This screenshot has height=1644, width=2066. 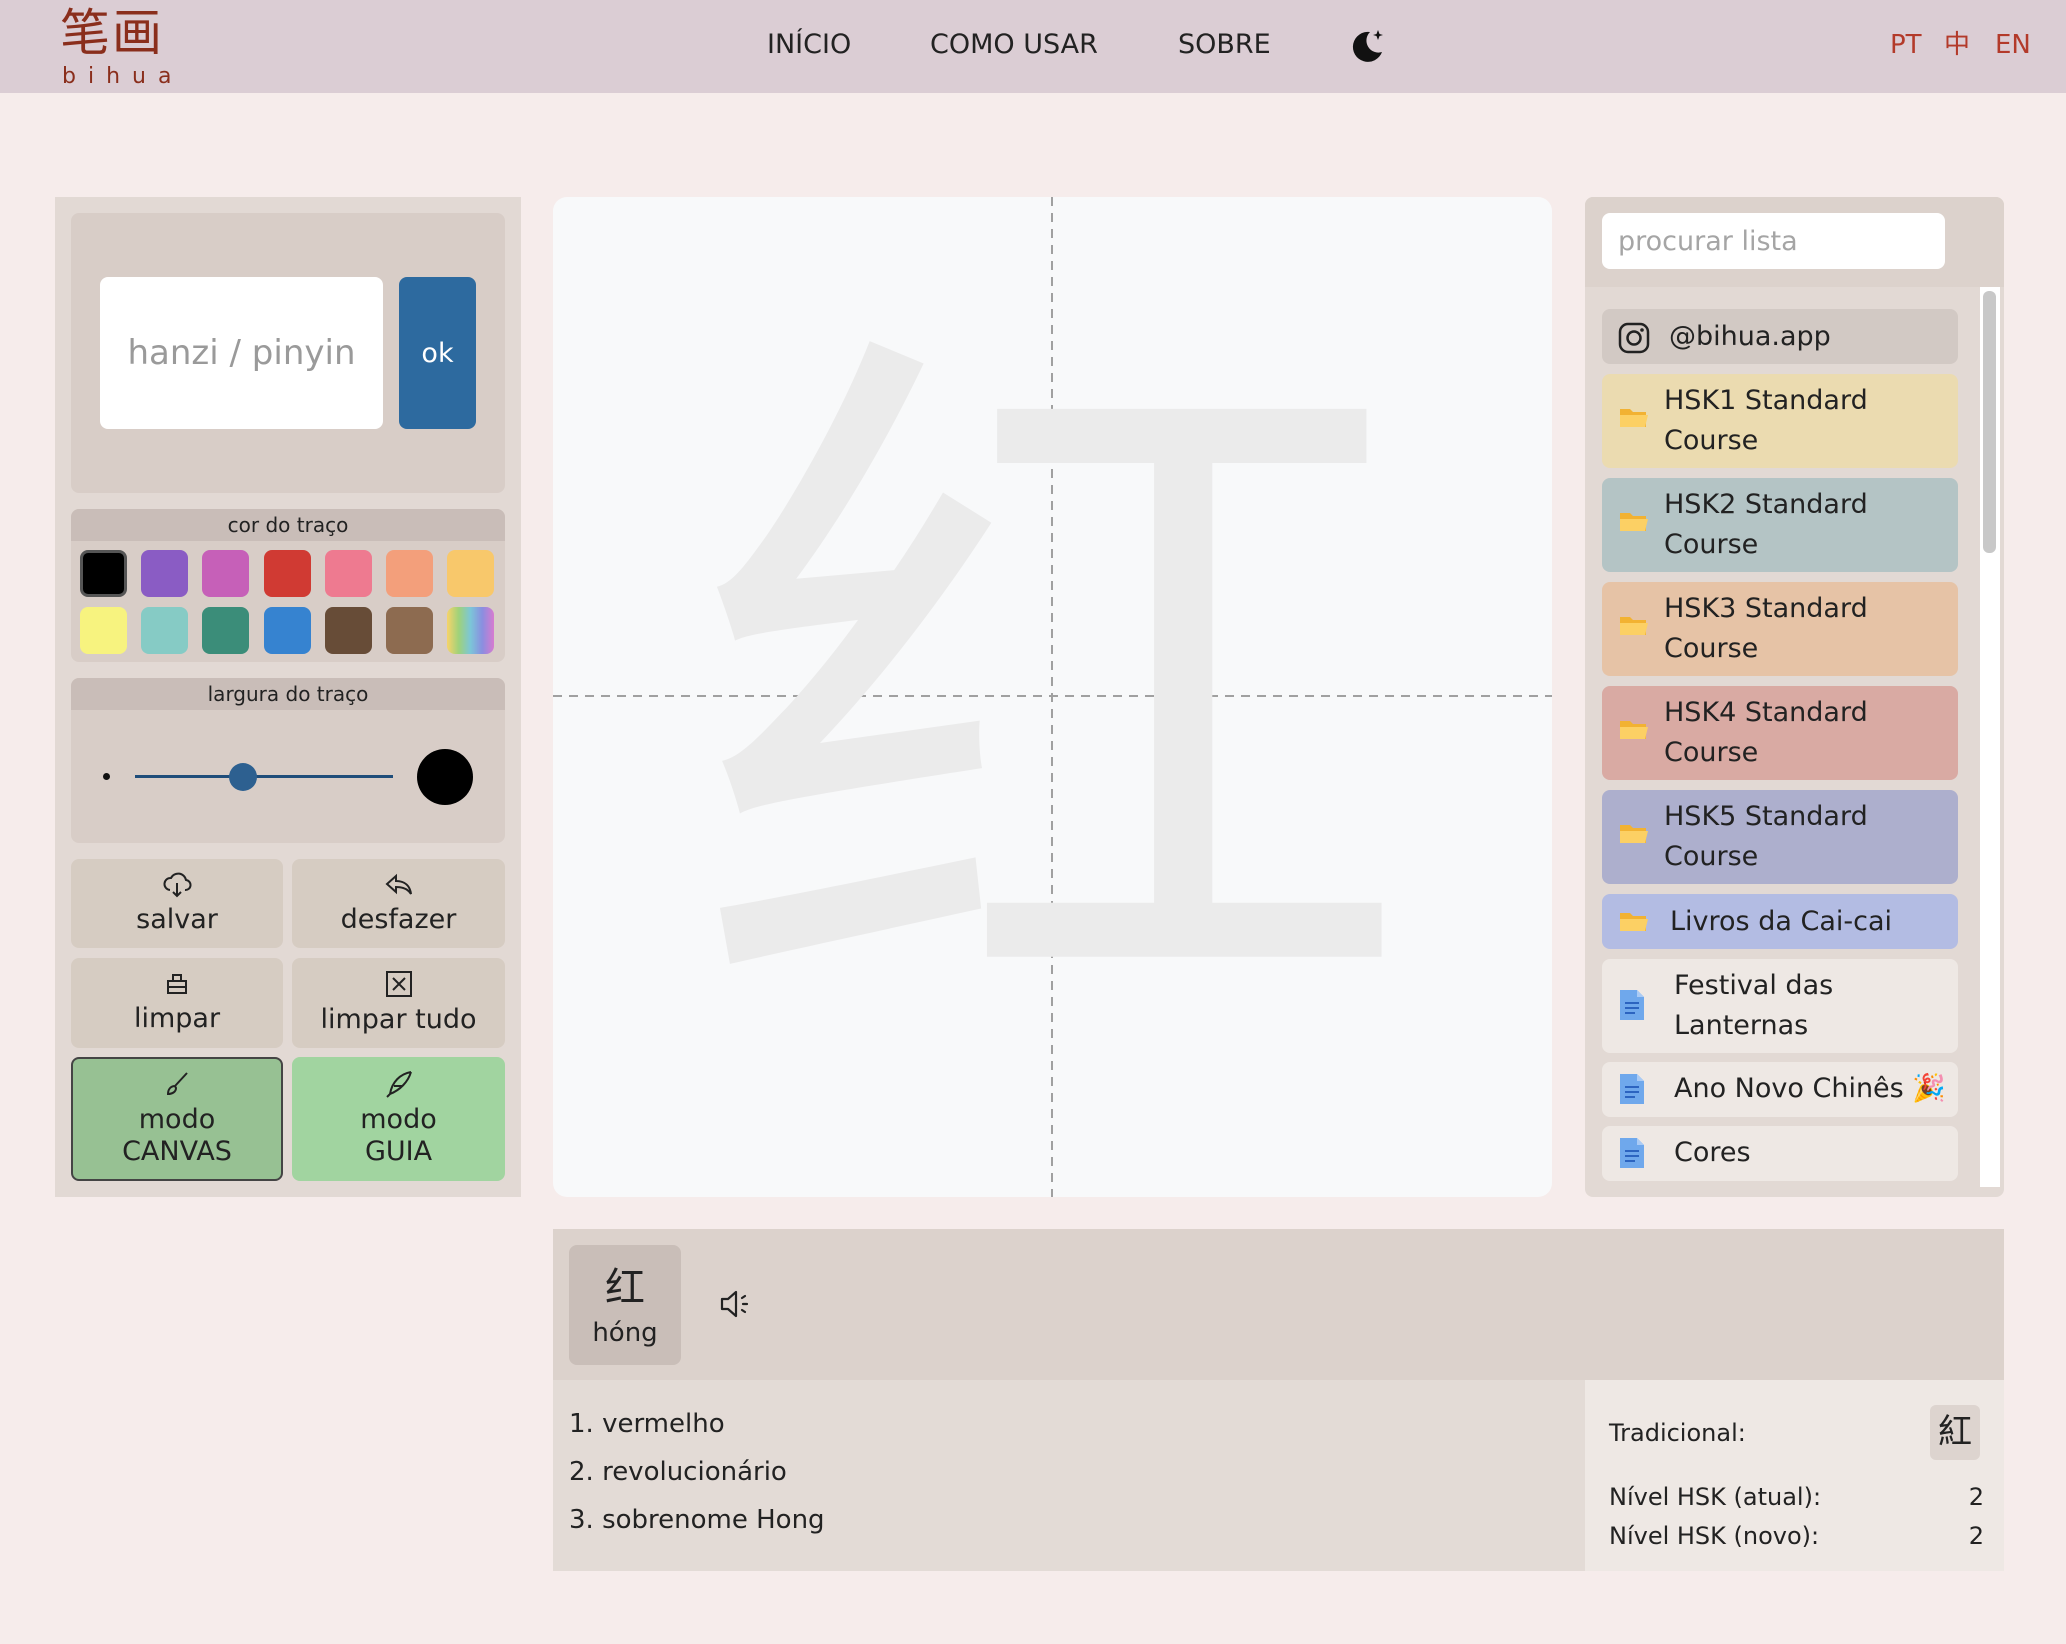 I want to click on list-item-hsk4: HSK4 Standard Course, so click(x=1780, y=733).